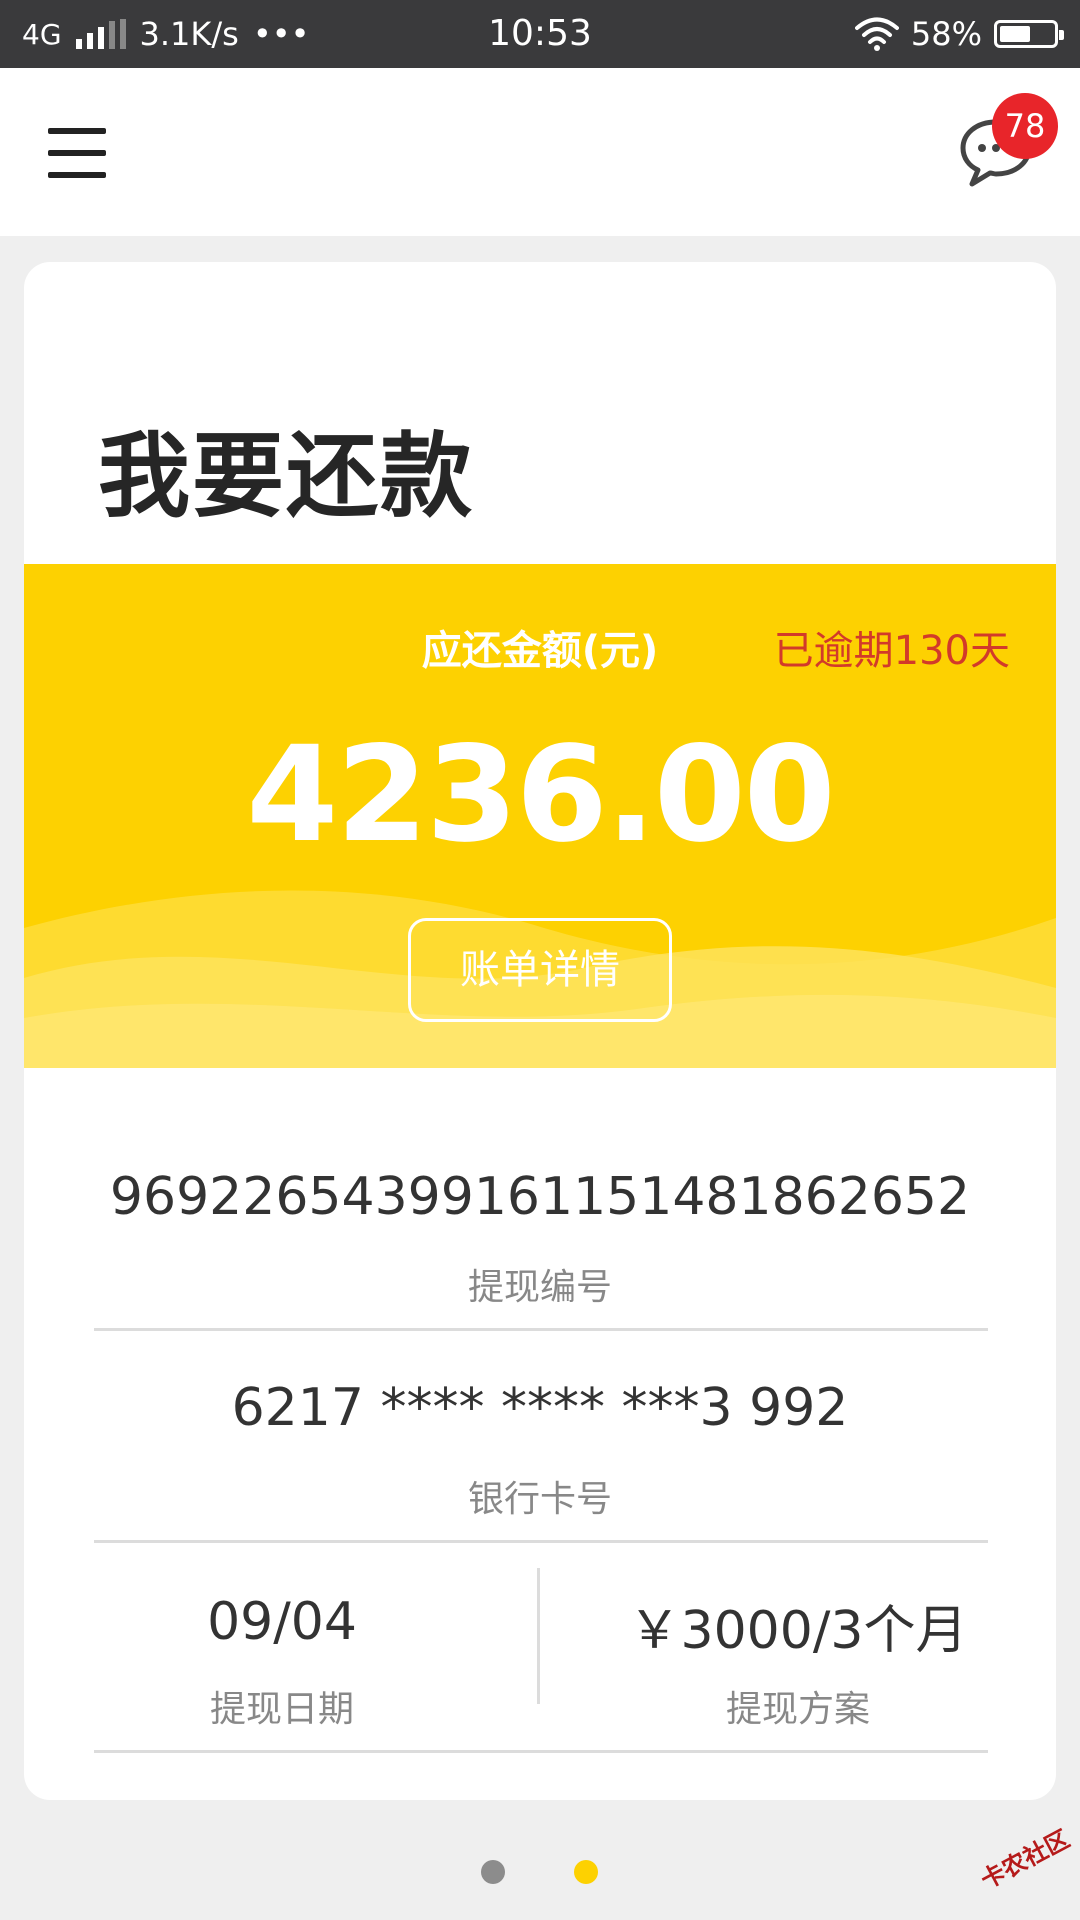 The image size is (1080, 1920). Describe the element at coordinates (1025, 126) in the screenshot. I see `unread-badge: 78` at that location.